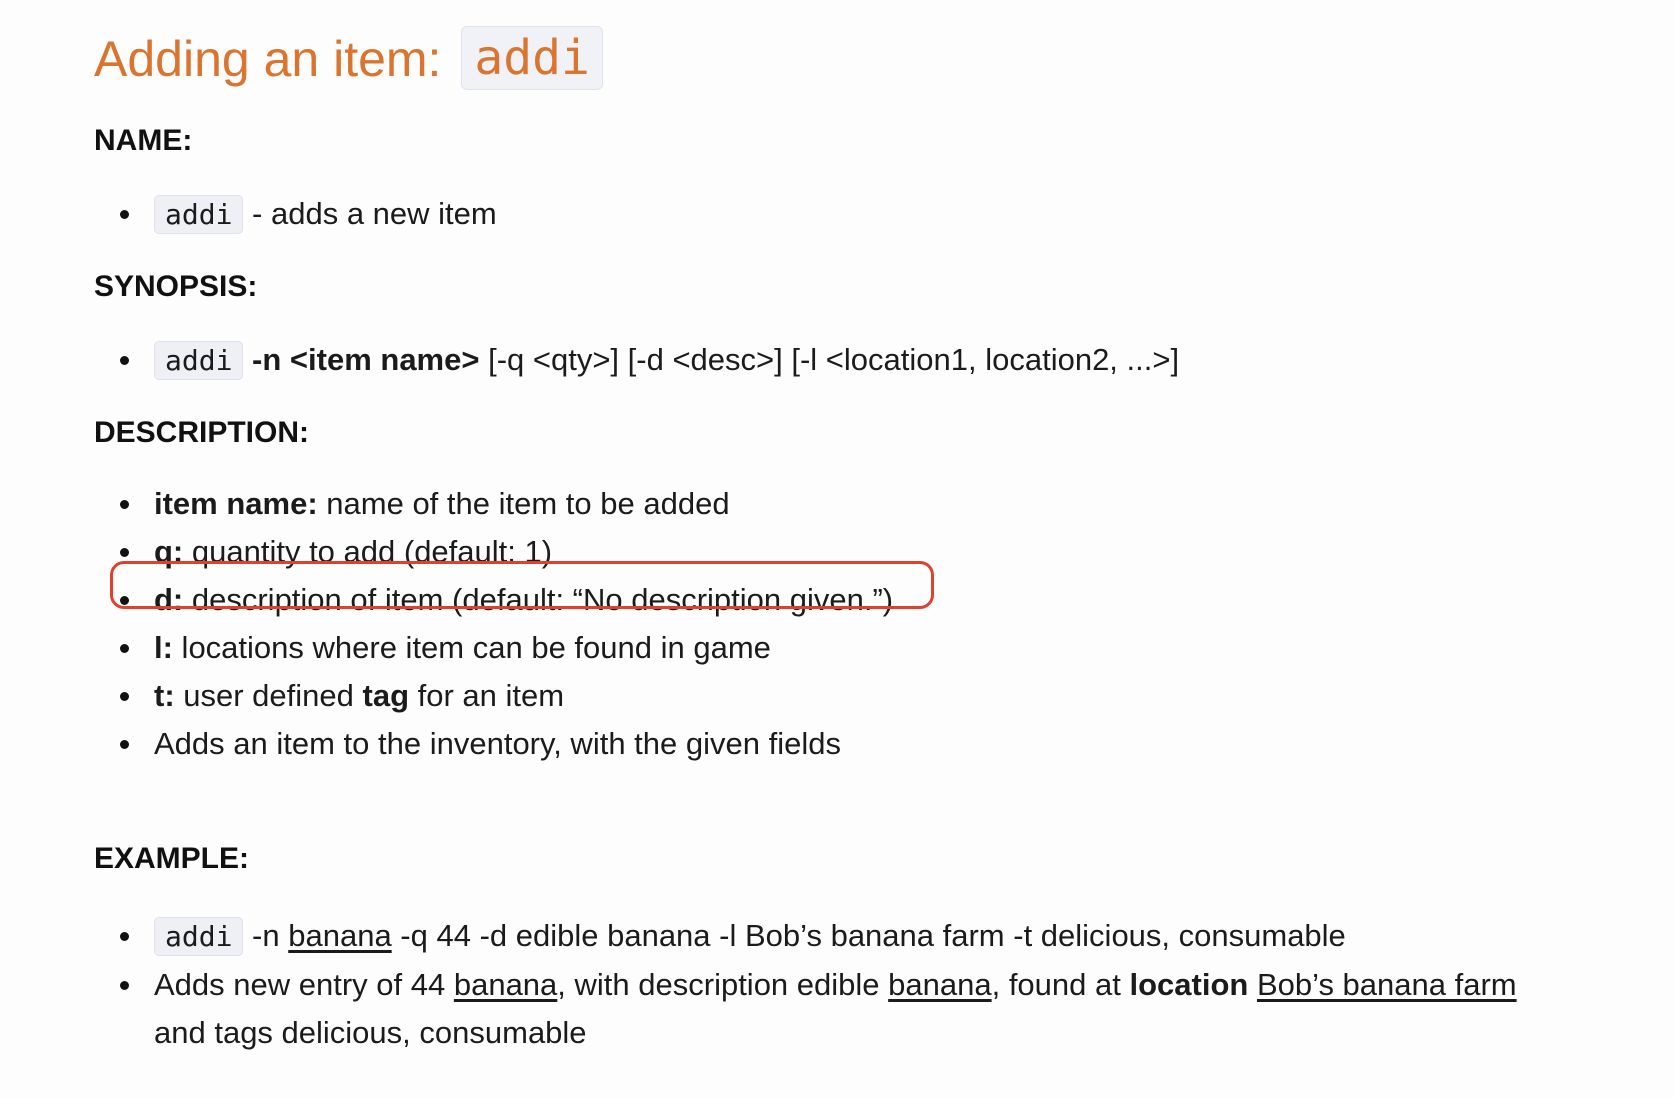  Describe the element at coordinates (176, 286) in the screenshot. I see `synopsis-heading: SYNOPSIS:` at that location.